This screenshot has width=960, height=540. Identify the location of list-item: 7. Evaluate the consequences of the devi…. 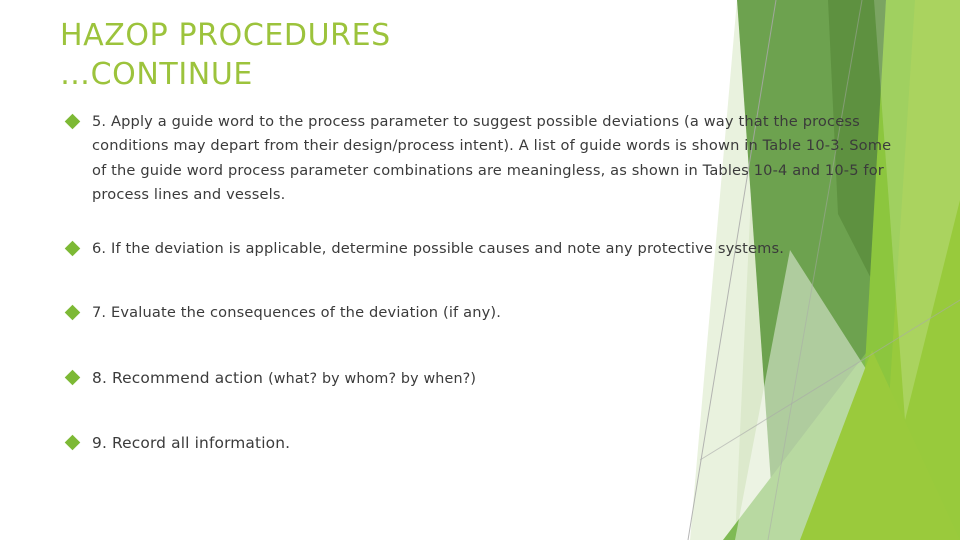
(480, 313).